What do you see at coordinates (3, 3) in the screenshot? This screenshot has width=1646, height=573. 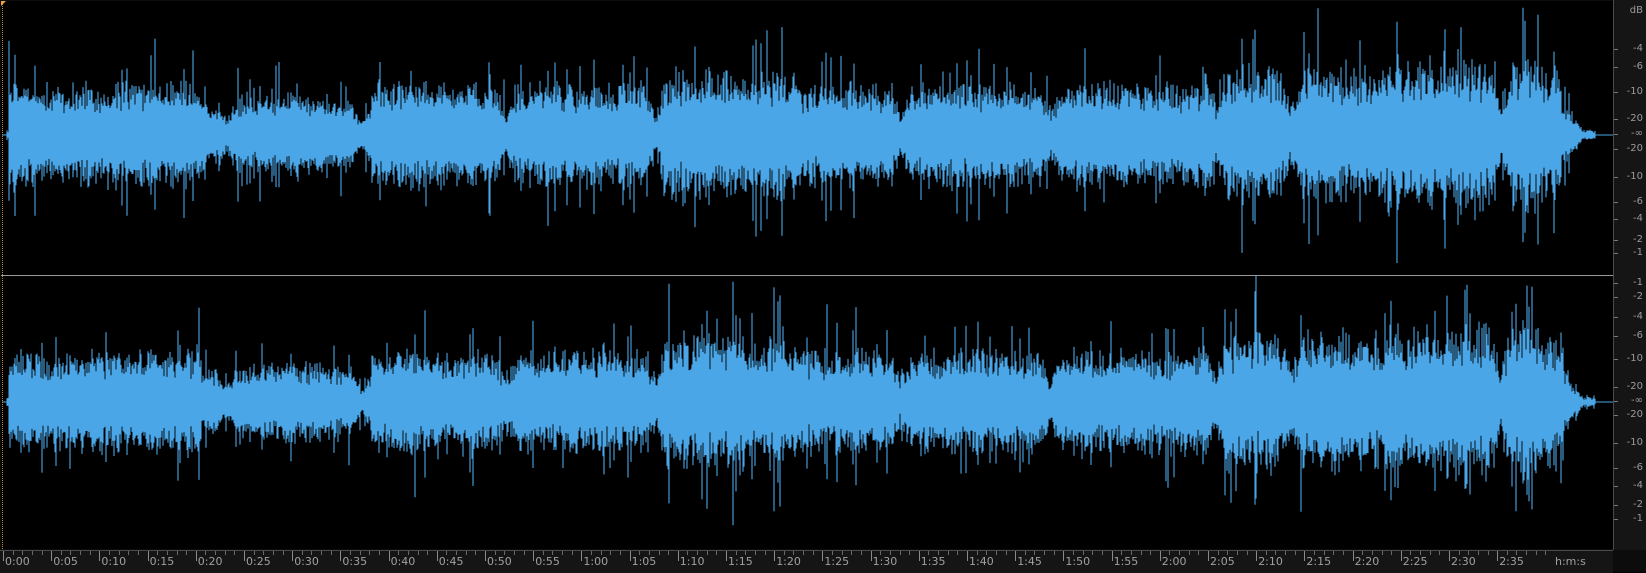 I see `playhead-marker-icon` at bounding box center [3, 3].